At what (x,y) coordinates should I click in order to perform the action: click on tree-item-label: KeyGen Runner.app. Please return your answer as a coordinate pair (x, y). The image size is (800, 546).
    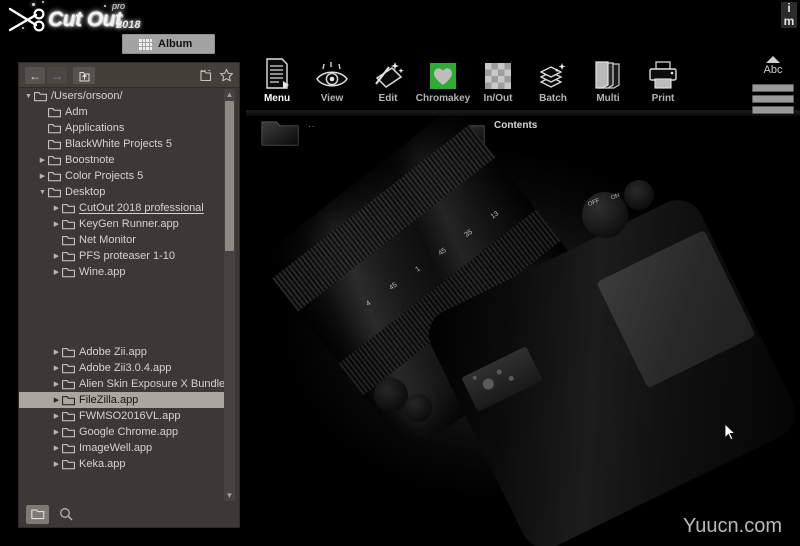
    Looking at the image, I should click on (129, 224).